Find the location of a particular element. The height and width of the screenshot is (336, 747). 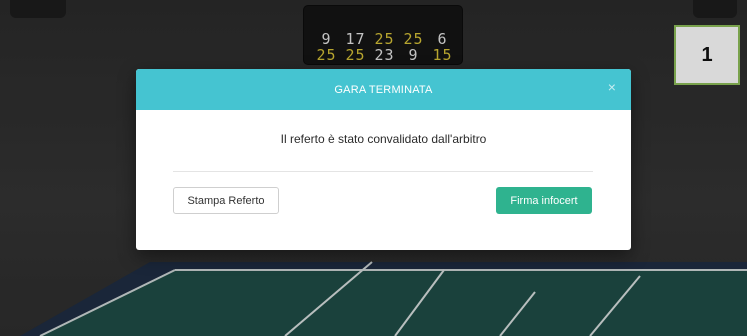

sign-infocert-button: Firma infocert is located at coordinates (544, 200).